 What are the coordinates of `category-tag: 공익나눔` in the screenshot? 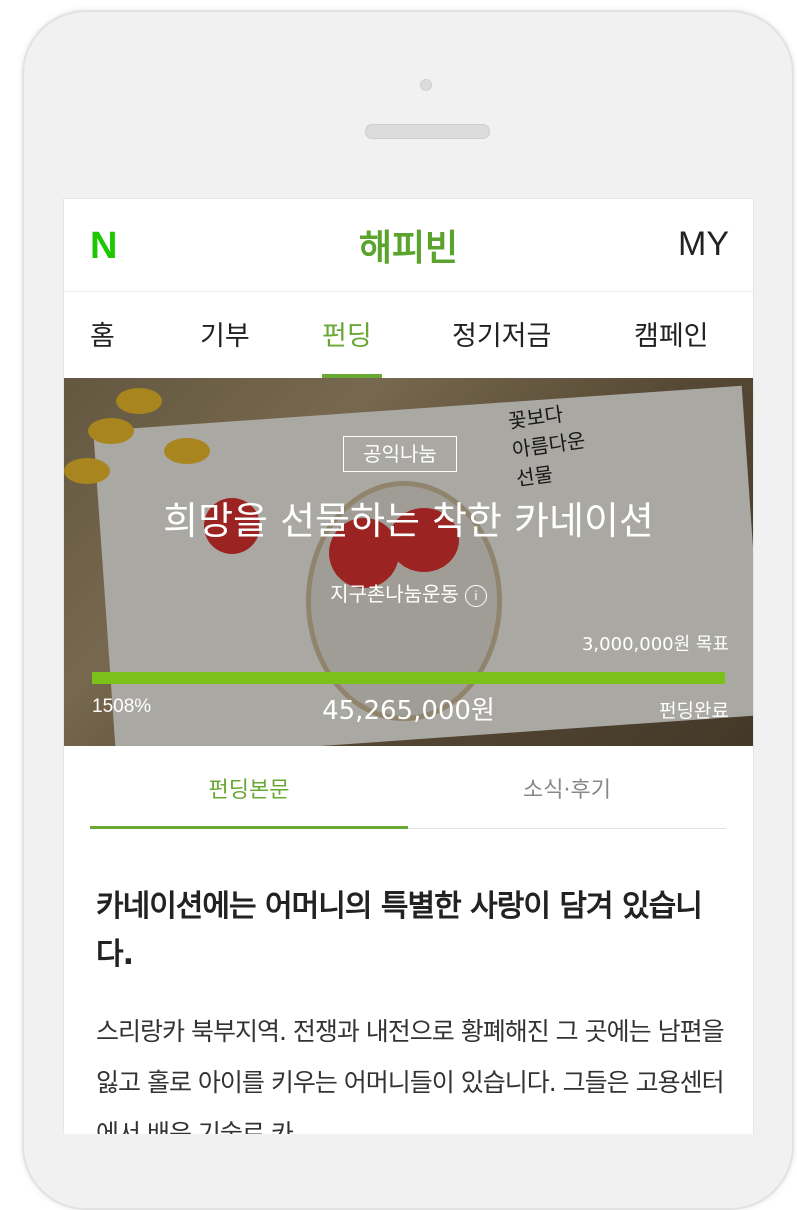 It's located at (400, 454).